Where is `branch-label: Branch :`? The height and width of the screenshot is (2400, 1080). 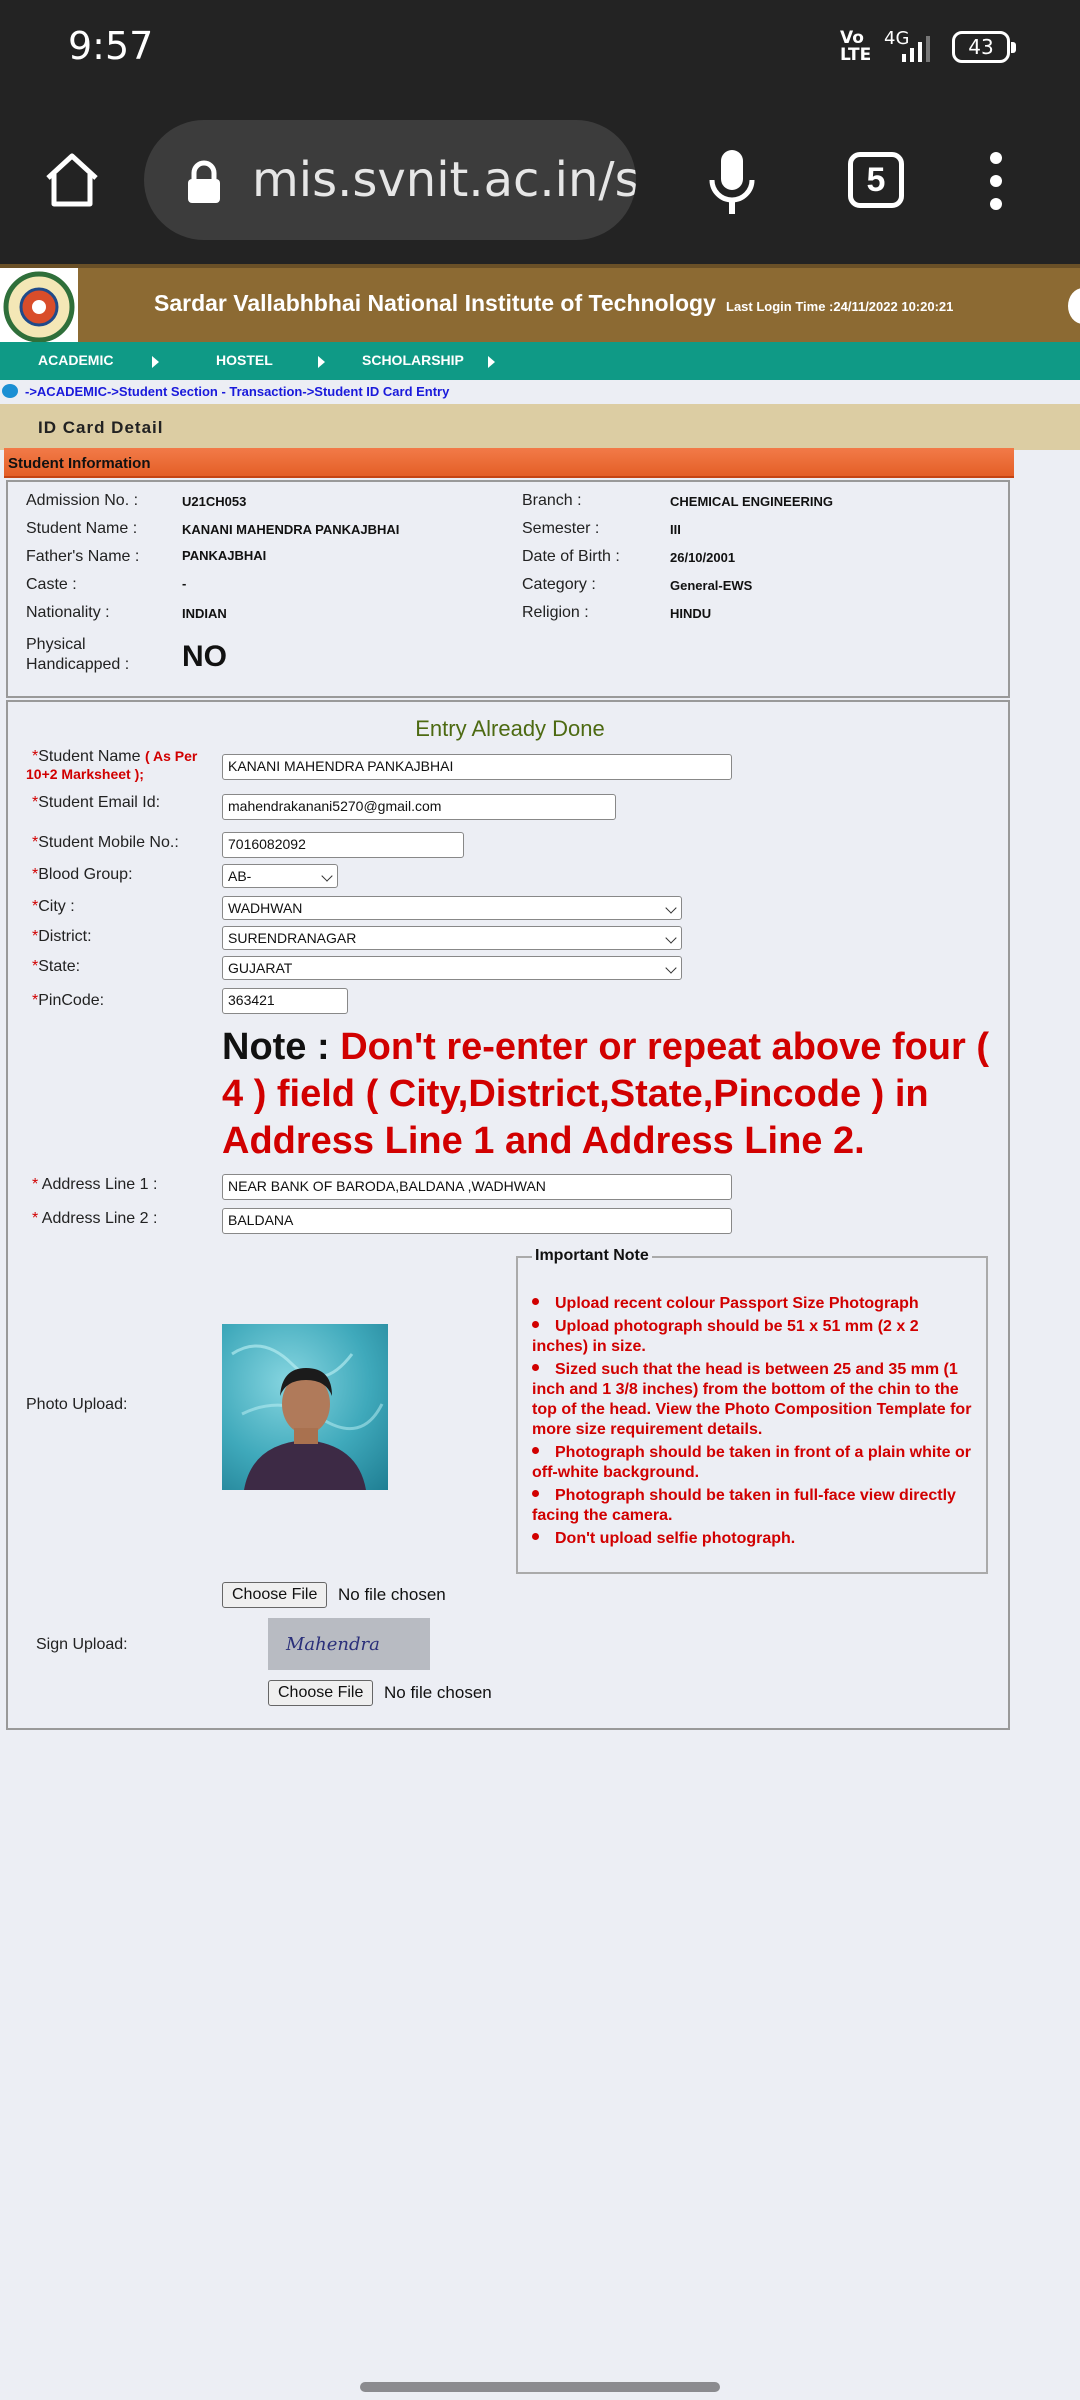
branch-label: Branch : is located at coordinates (552, 500).